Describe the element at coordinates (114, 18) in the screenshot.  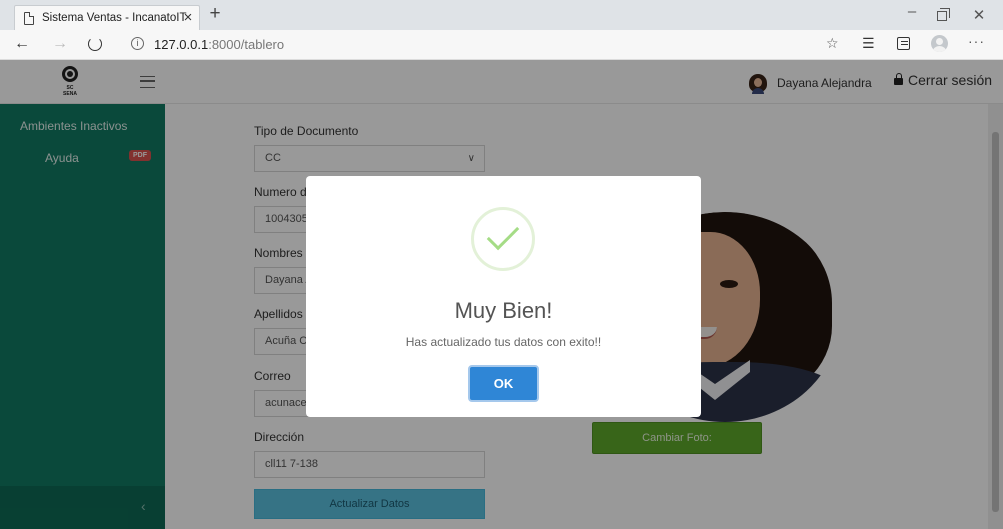
I see `tab-title: Sistema Ventas - IncanatoIT` at that location.